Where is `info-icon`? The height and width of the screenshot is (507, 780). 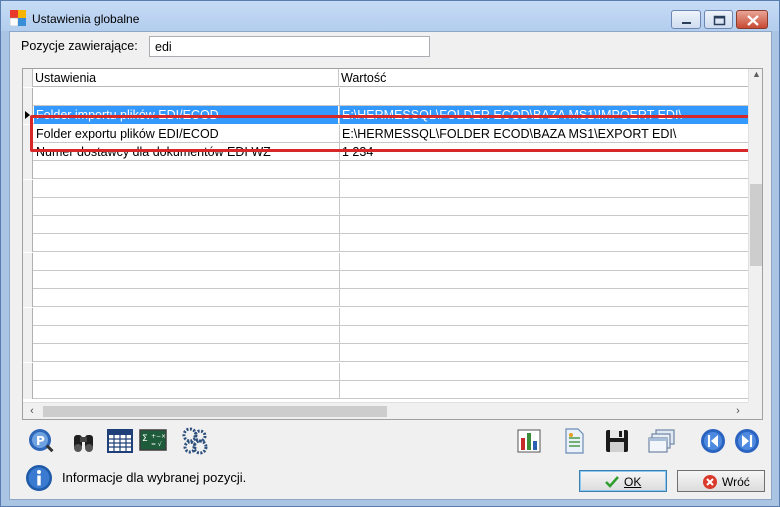
info-icon is located at coordinates (39, 478).